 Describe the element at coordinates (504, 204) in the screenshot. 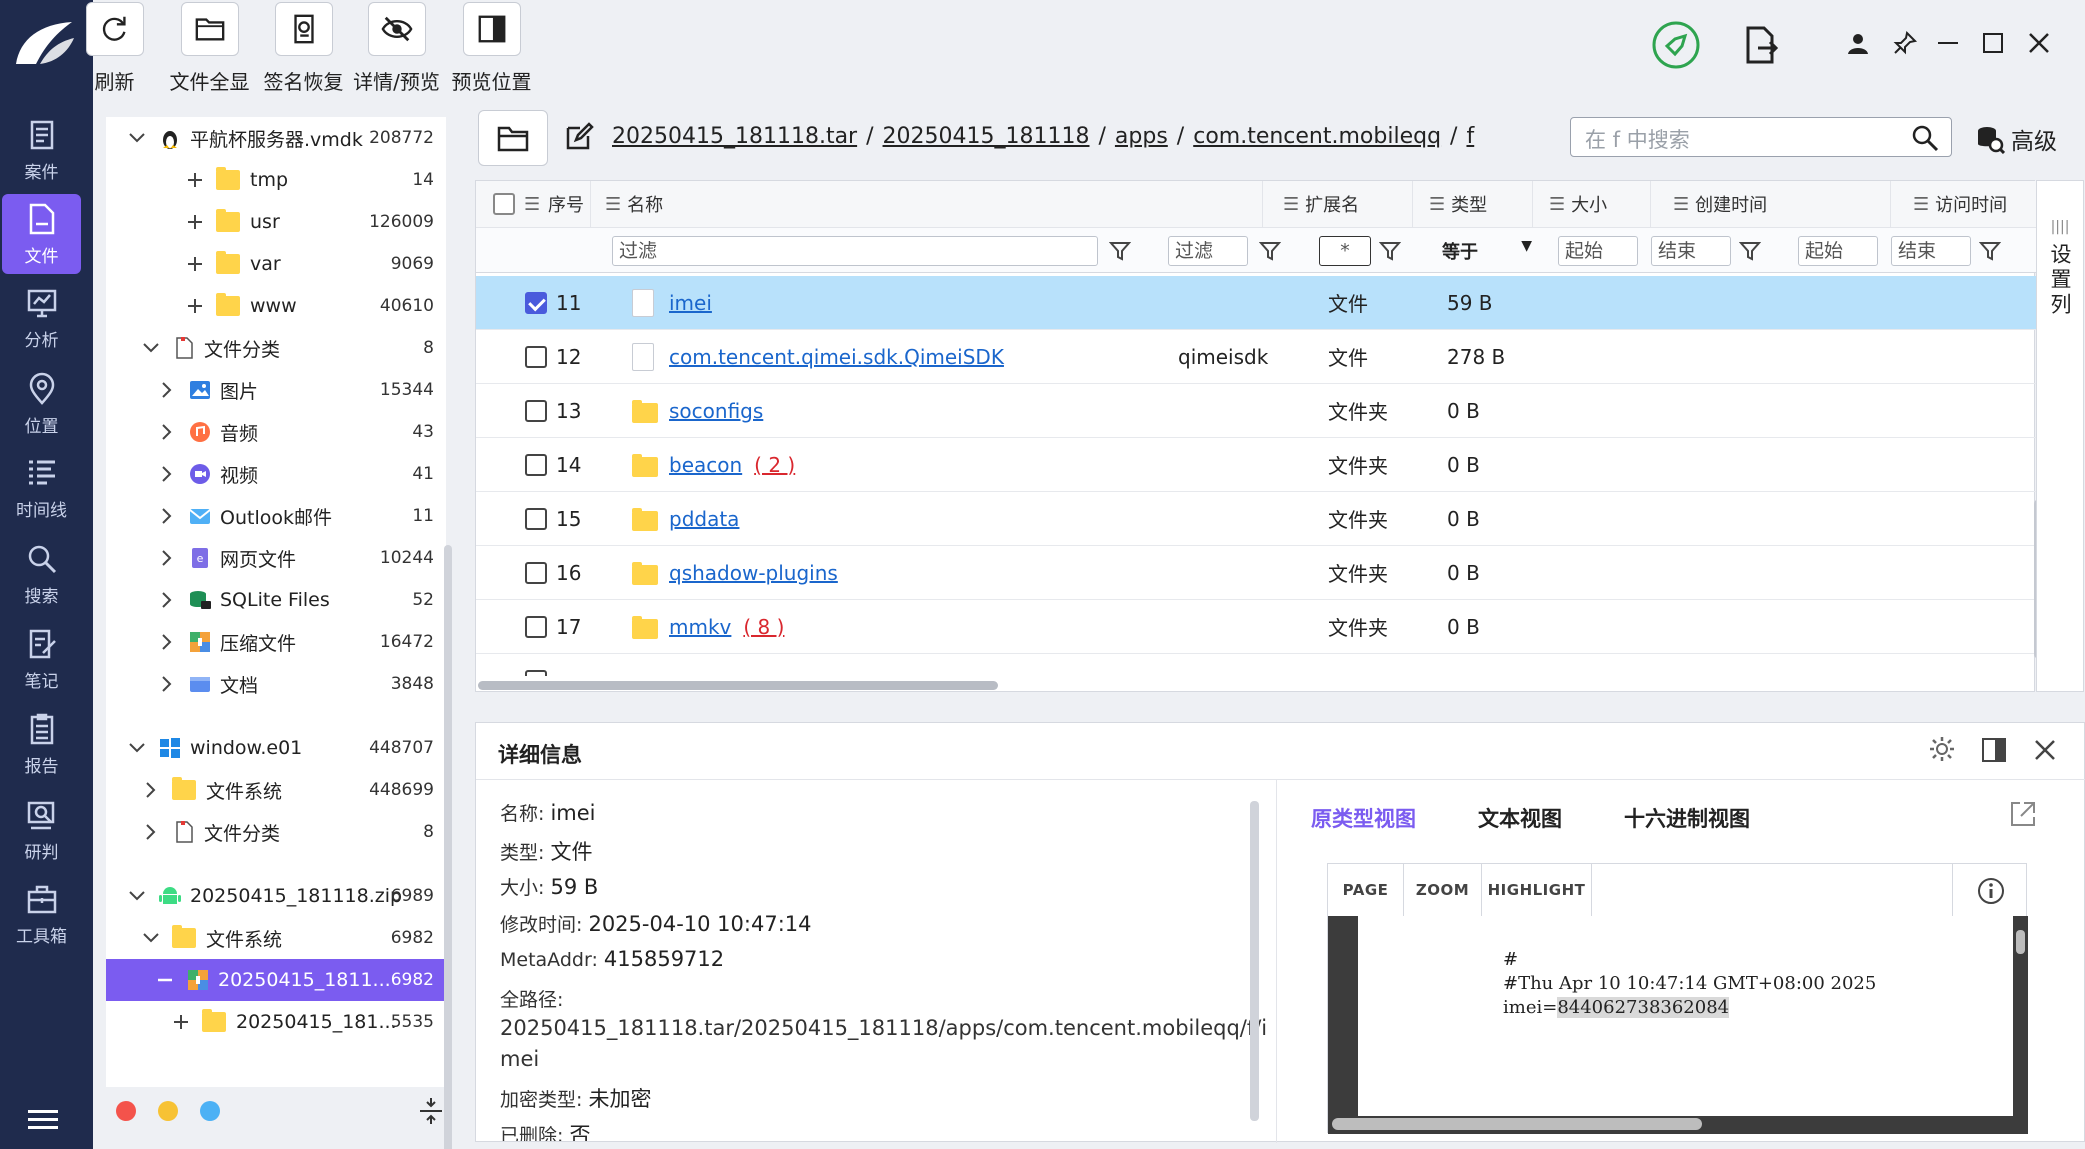

I see `select-all-checkbox` at that location.